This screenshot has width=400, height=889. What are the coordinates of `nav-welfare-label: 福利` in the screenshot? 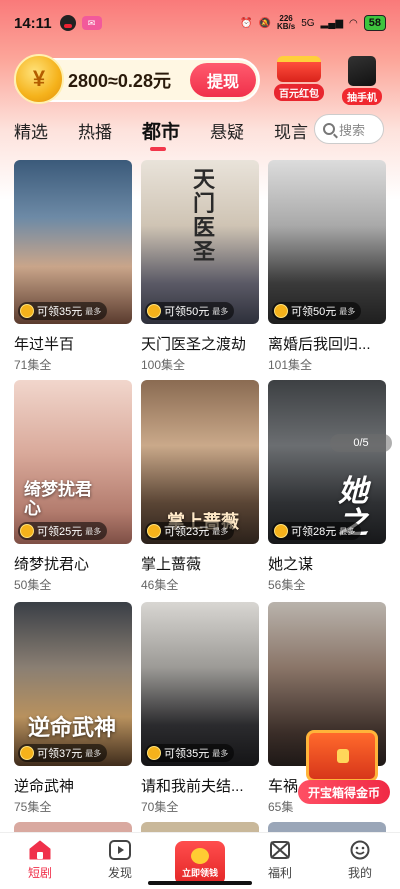 It's located at (279, 873).